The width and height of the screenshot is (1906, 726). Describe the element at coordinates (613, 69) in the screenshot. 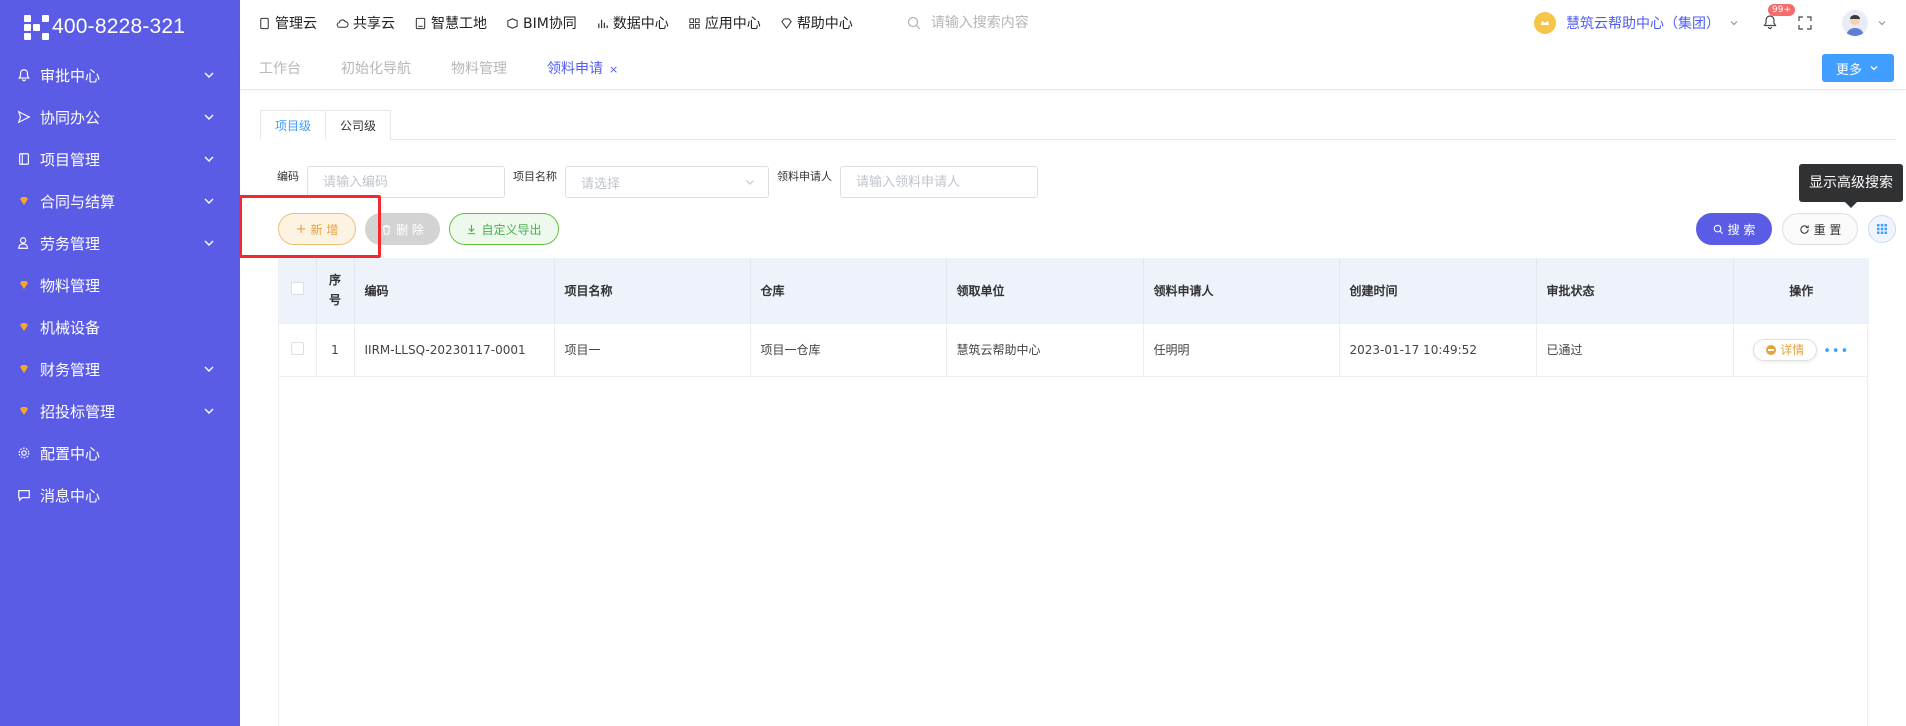

I see `close-icon: ×` at that location.